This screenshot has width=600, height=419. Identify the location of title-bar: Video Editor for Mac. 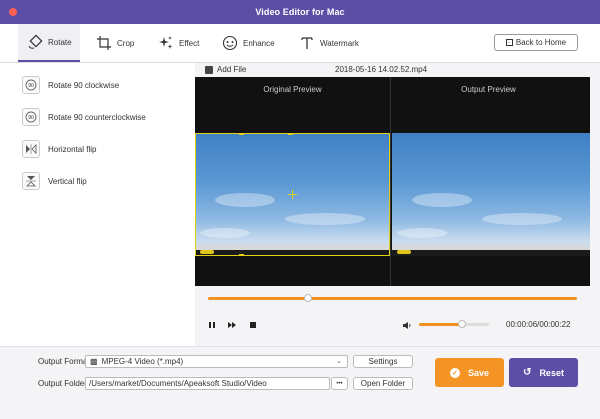
(300, 12).